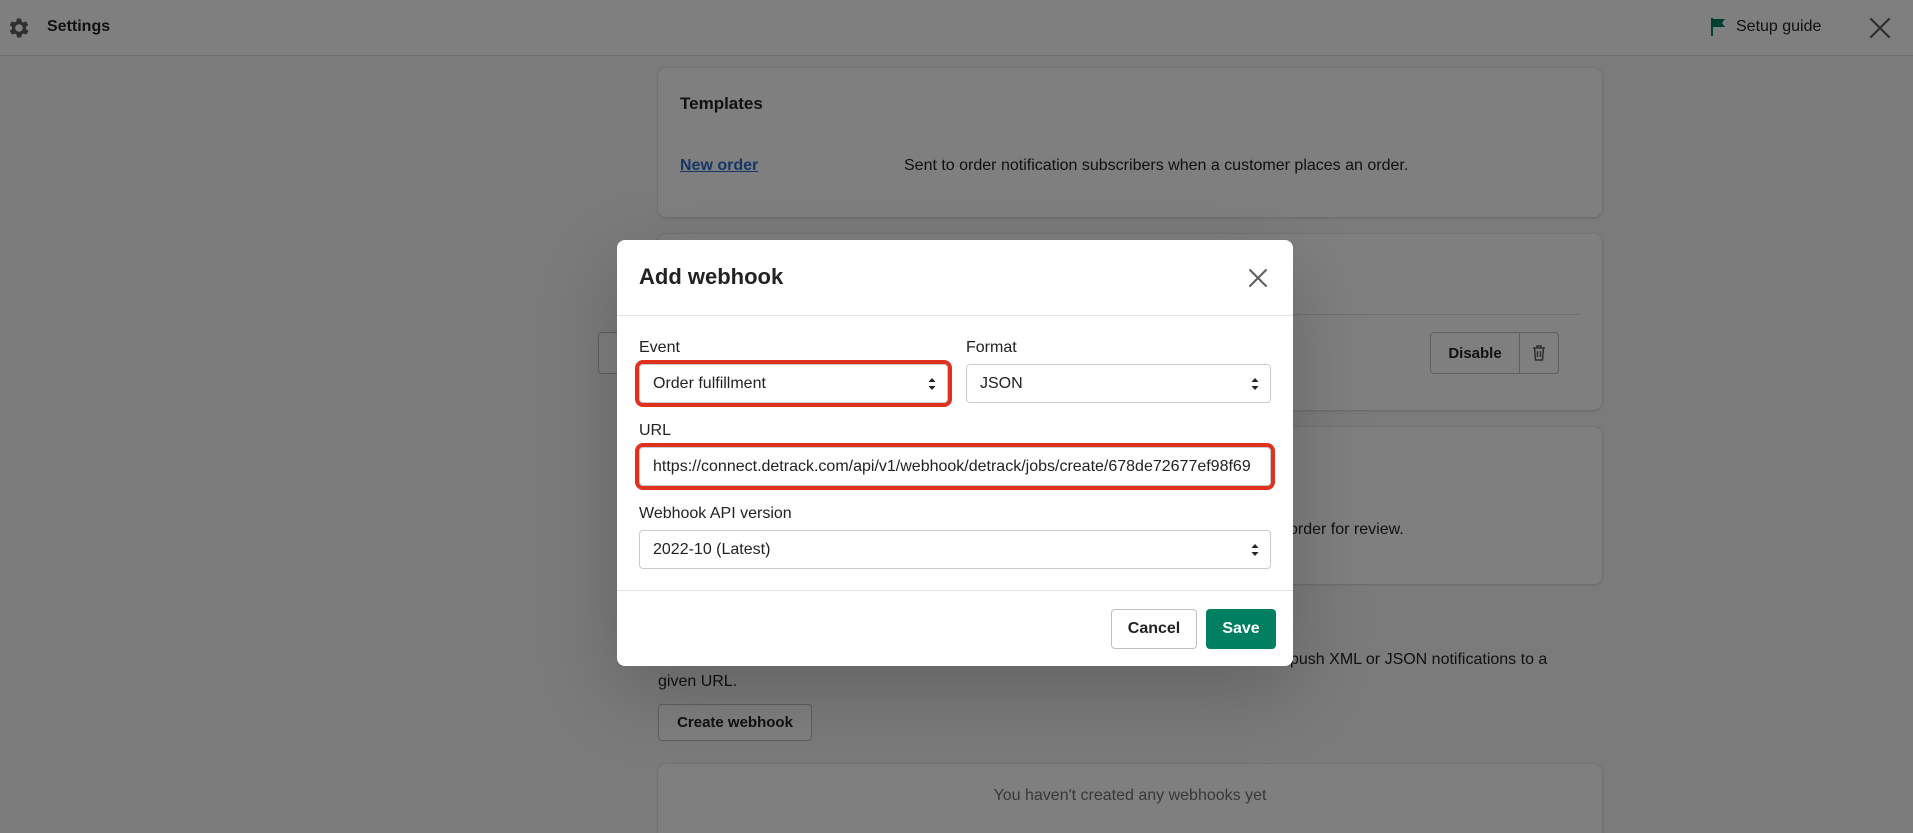 The height and width of the screenshot is (833, 1913). Describe the element at coordinates (991, 347) in the screenshot. I see `format-label: Format` at that location.